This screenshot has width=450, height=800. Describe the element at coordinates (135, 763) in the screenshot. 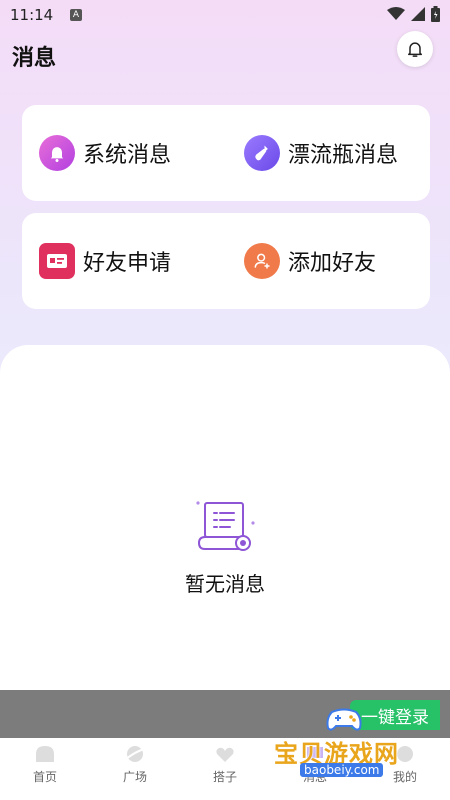

I see `tab-square: 广场` at that location.